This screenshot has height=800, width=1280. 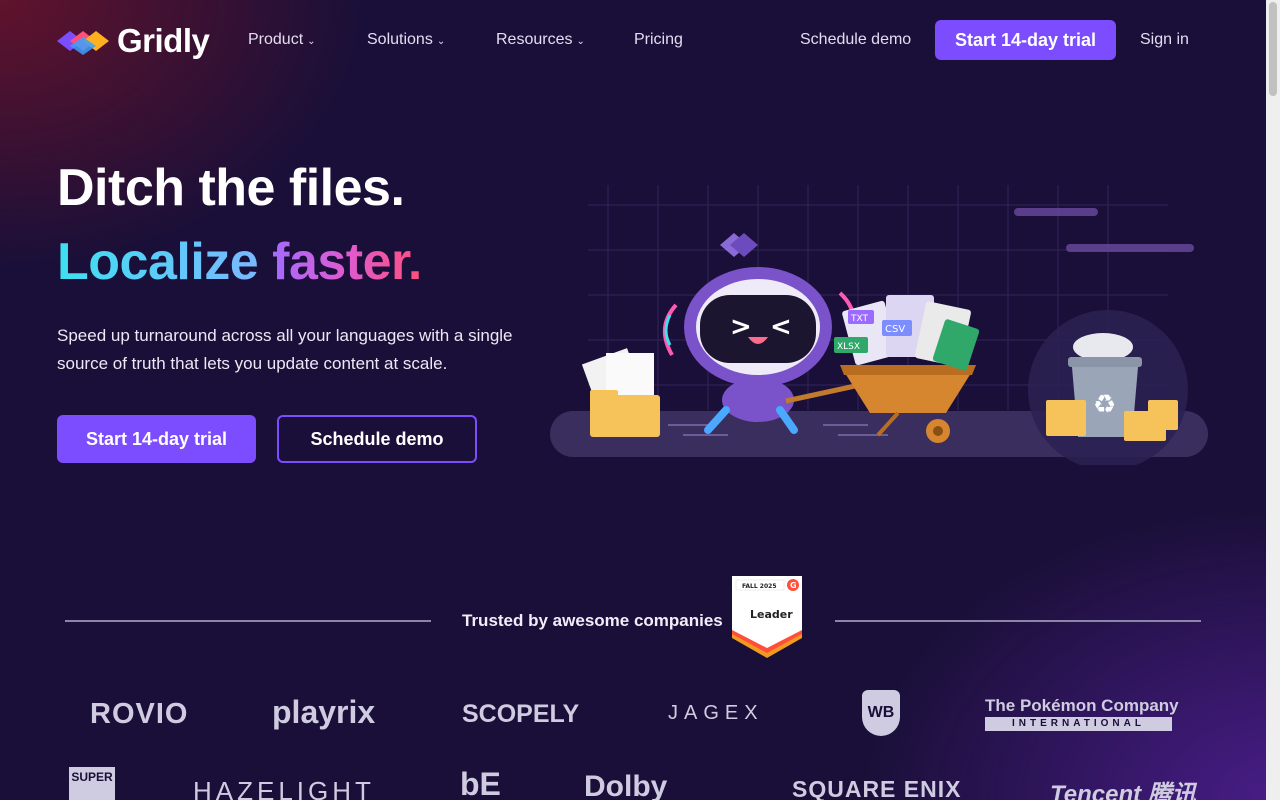 What do you see at coordinates (895, 329) in the screenshot?
I see `file-label-csv: CSV` at bounding box center [895, 329].